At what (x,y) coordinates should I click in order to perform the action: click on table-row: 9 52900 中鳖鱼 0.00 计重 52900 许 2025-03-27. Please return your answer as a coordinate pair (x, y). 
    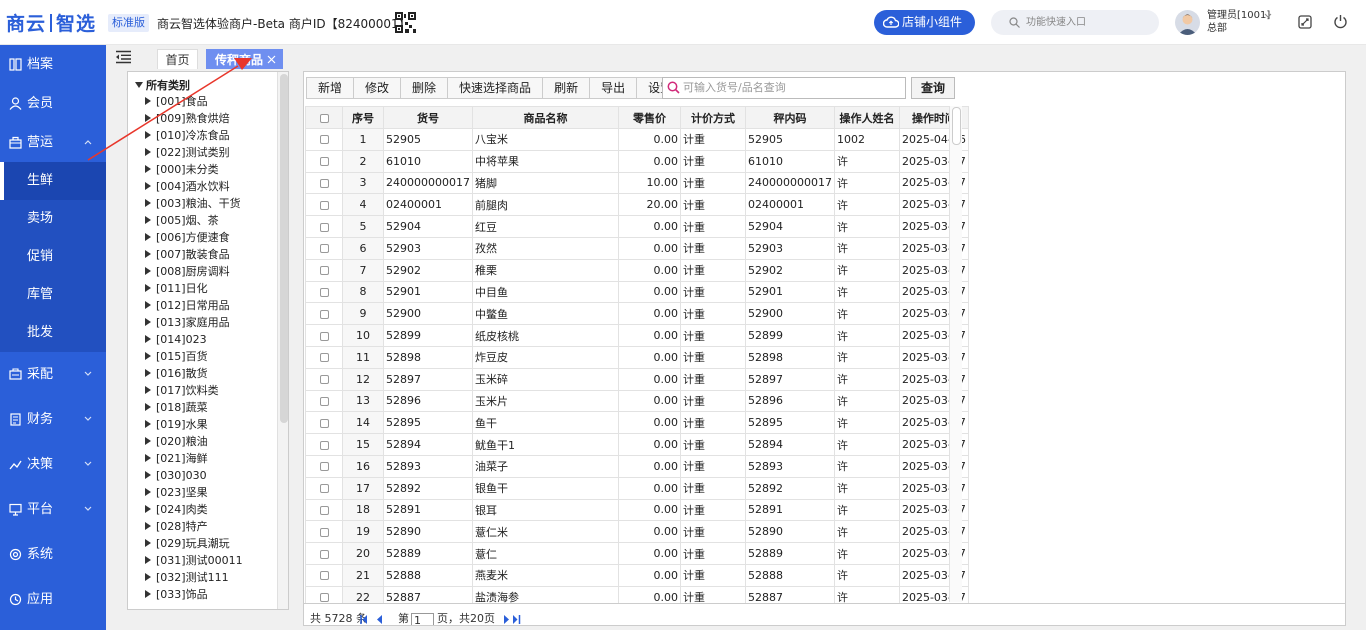
    Looking at the image, I should click on (637, 314).